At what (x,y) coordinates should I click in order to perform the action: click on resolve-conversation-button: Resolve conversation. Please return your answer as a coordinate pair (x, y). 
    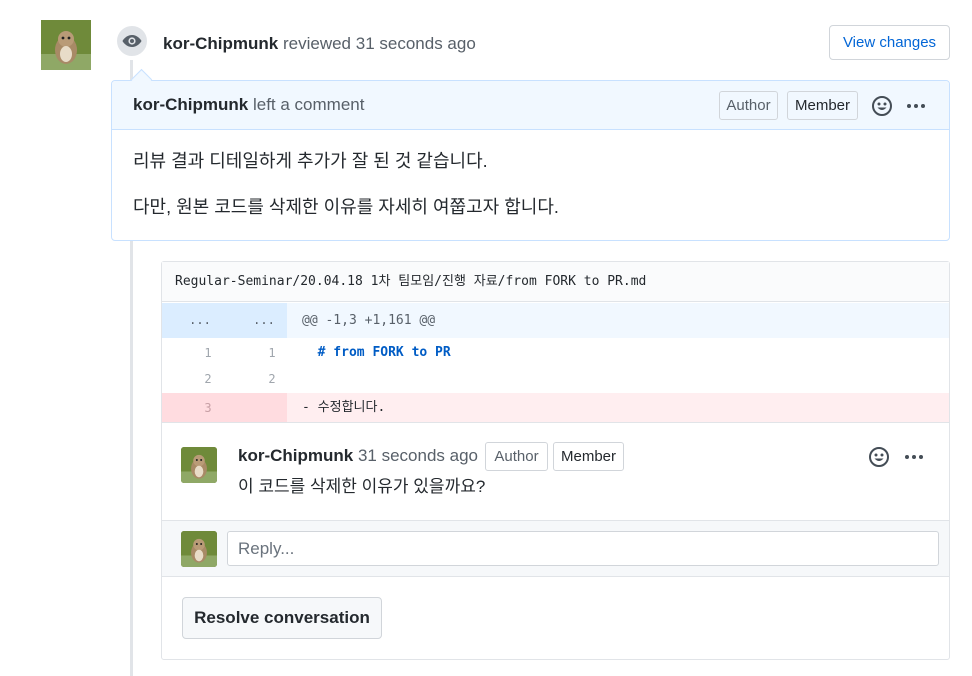
    Looking at the image, I should click on (282, 618).